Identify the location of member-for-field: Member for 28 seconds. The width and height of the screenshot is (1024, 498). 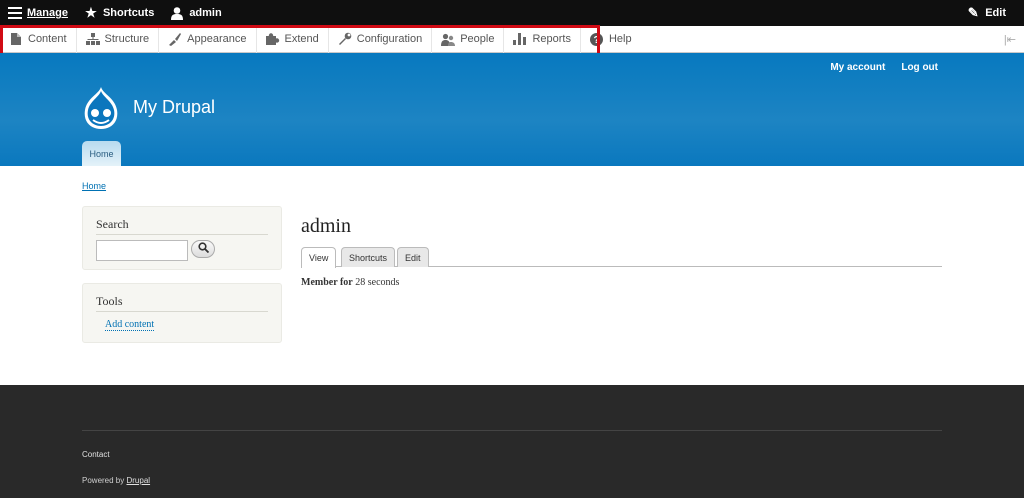
(350, 282).